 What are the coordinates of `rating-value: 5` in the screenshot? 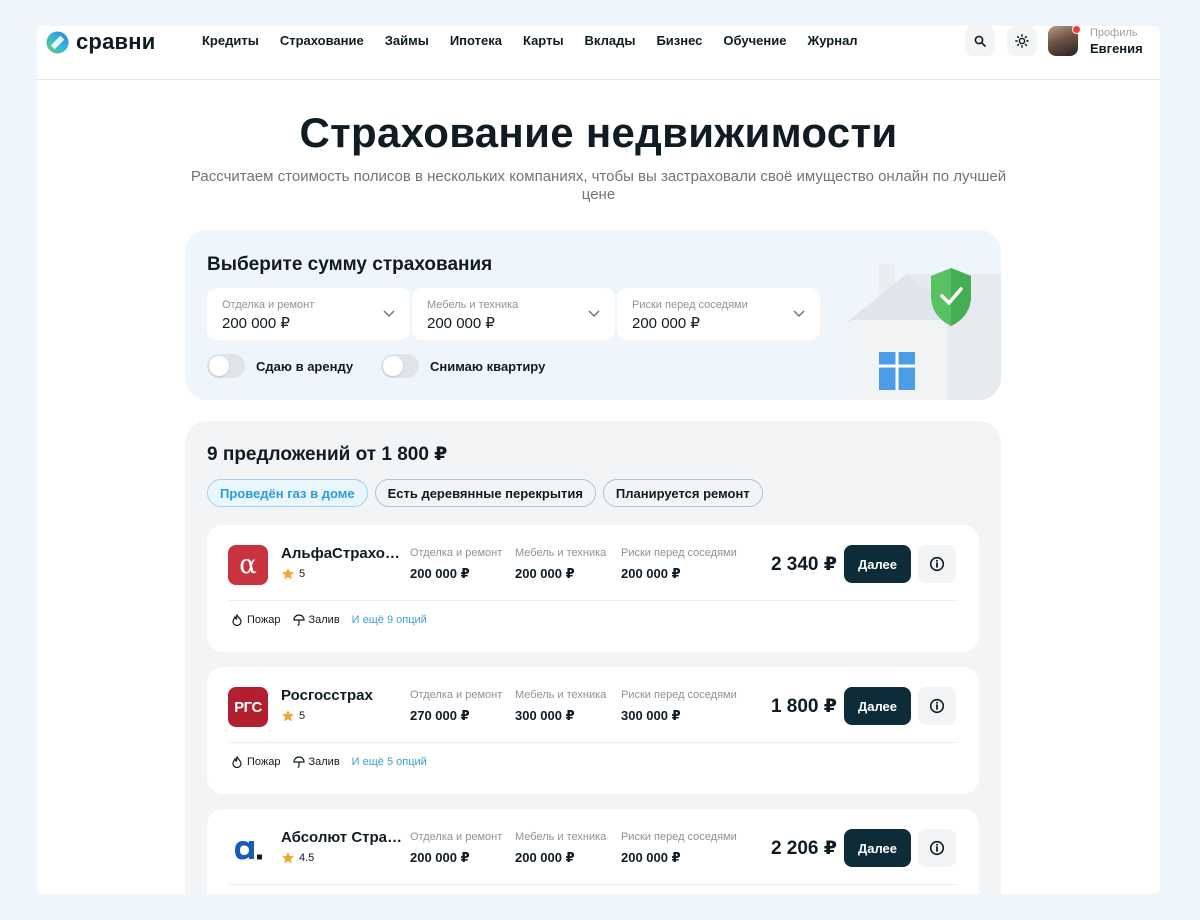 It's located at (302, 716).